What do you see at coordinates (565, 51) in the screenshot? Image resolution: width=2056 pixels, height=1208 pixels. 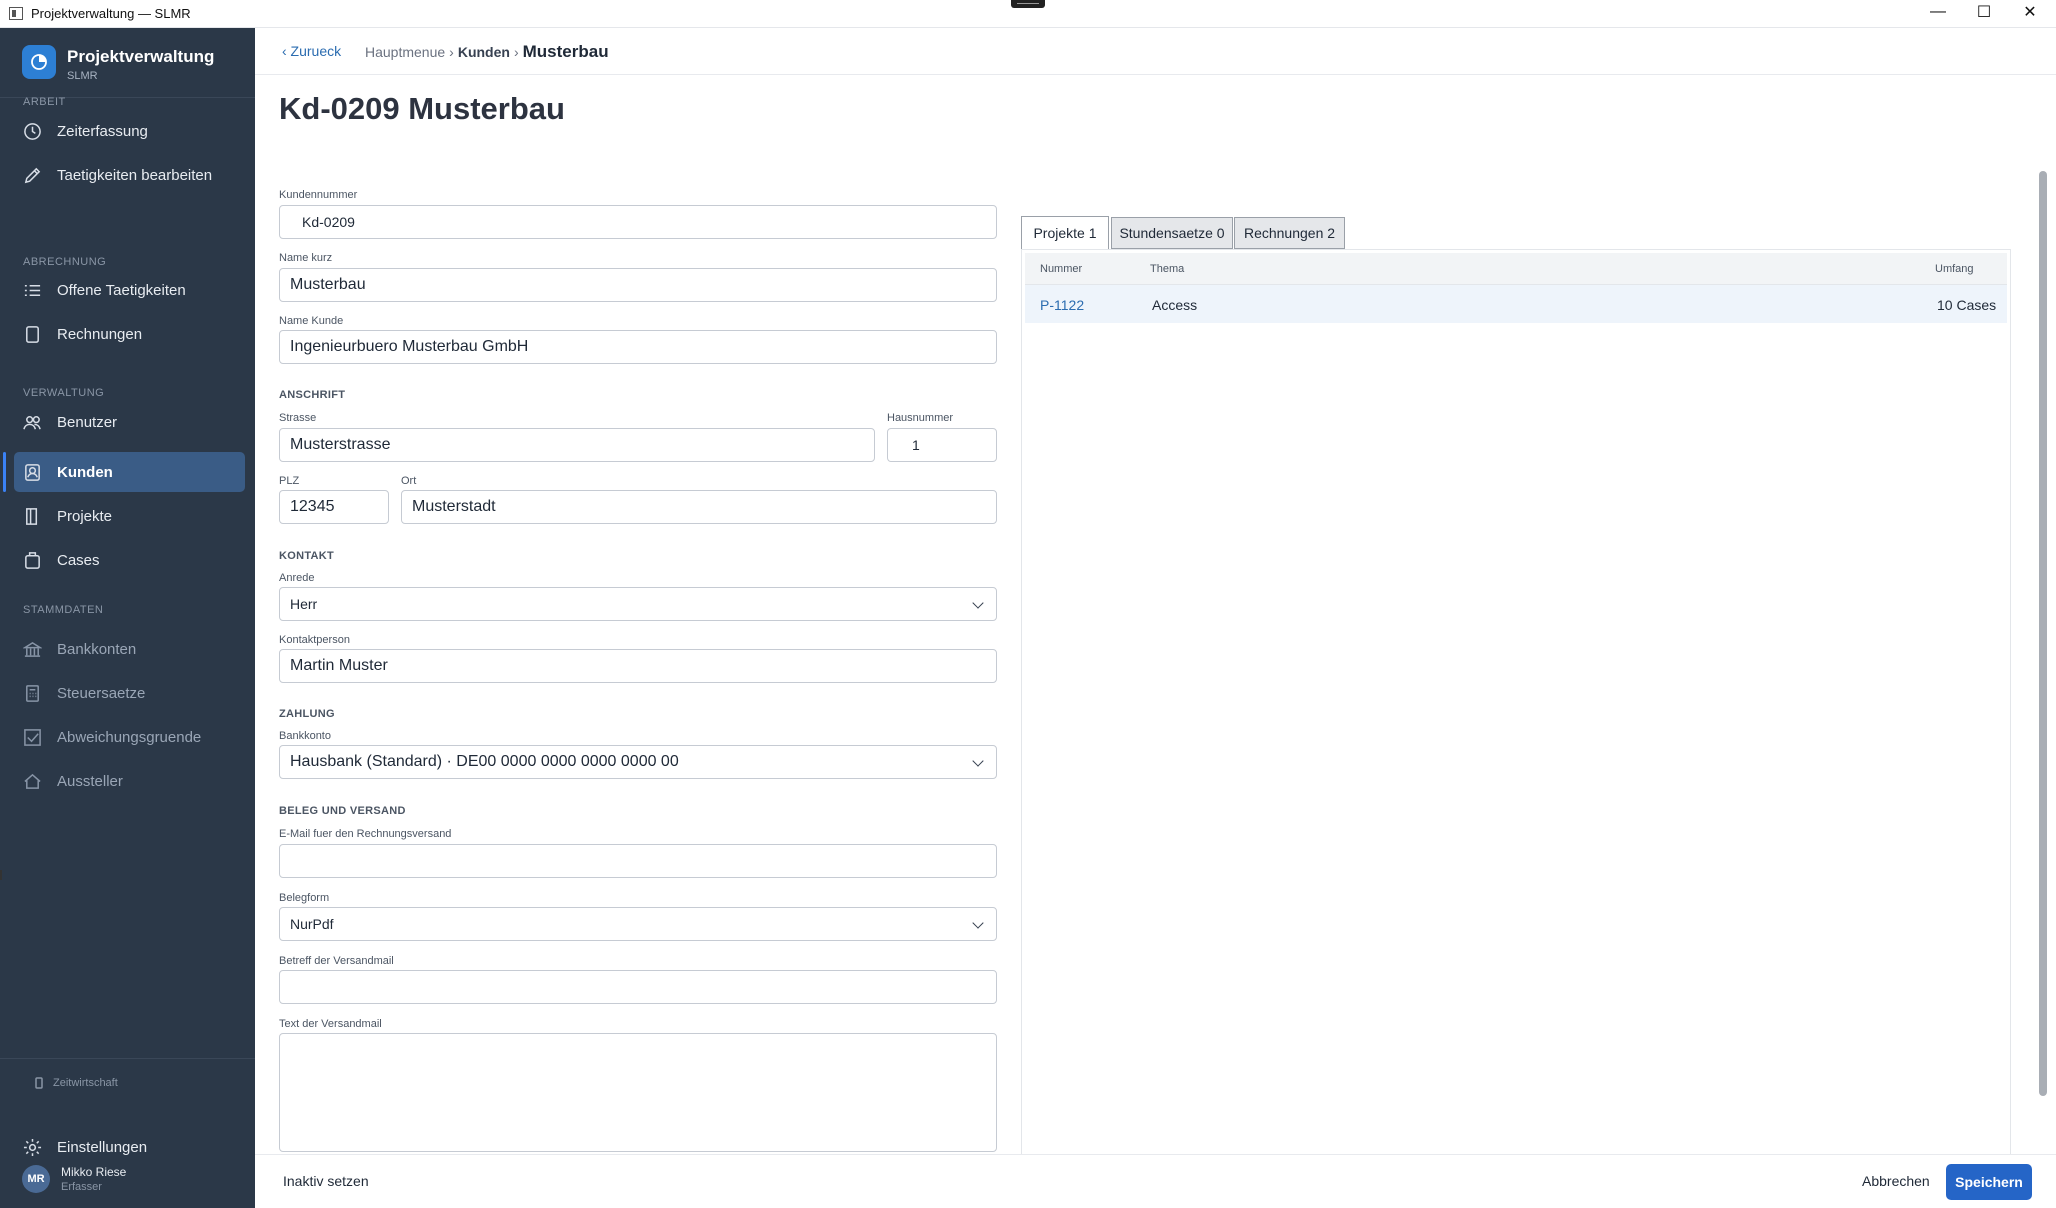 I see `breadcrumb-current: Musterbau` at bounding box center [565, 51].